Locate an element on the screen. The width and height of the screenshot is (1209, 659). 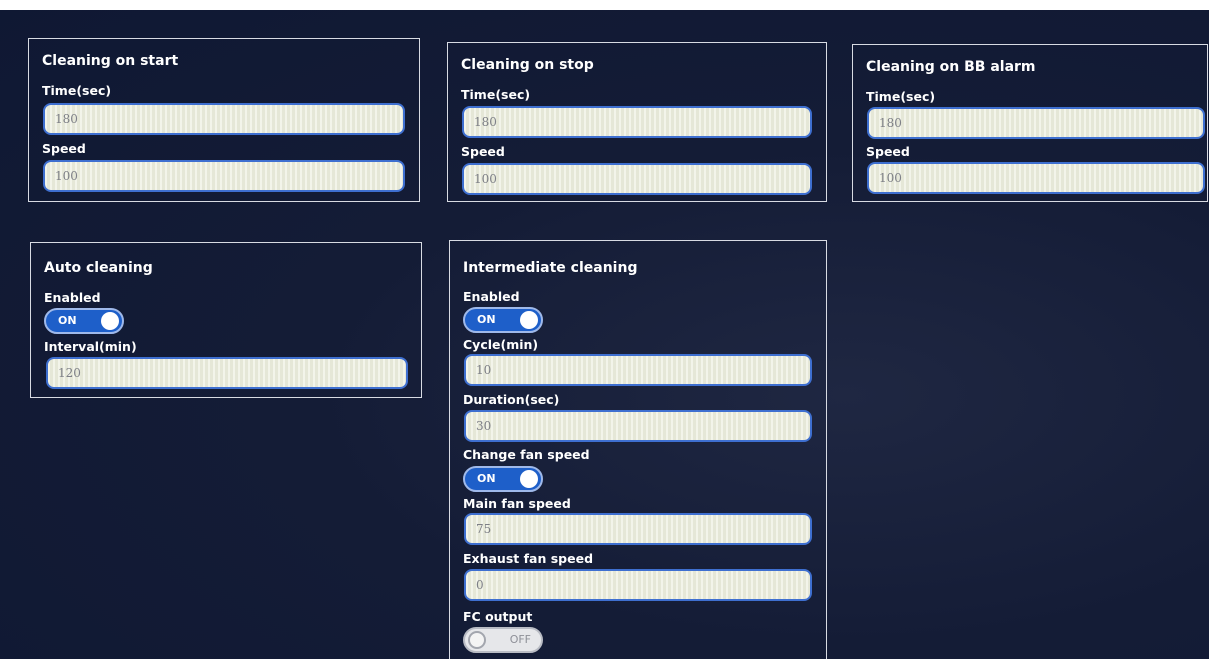
panel-cleaning-on-start: Cleaning on start Time(sec) Speed is located at coordinates (224, 120).